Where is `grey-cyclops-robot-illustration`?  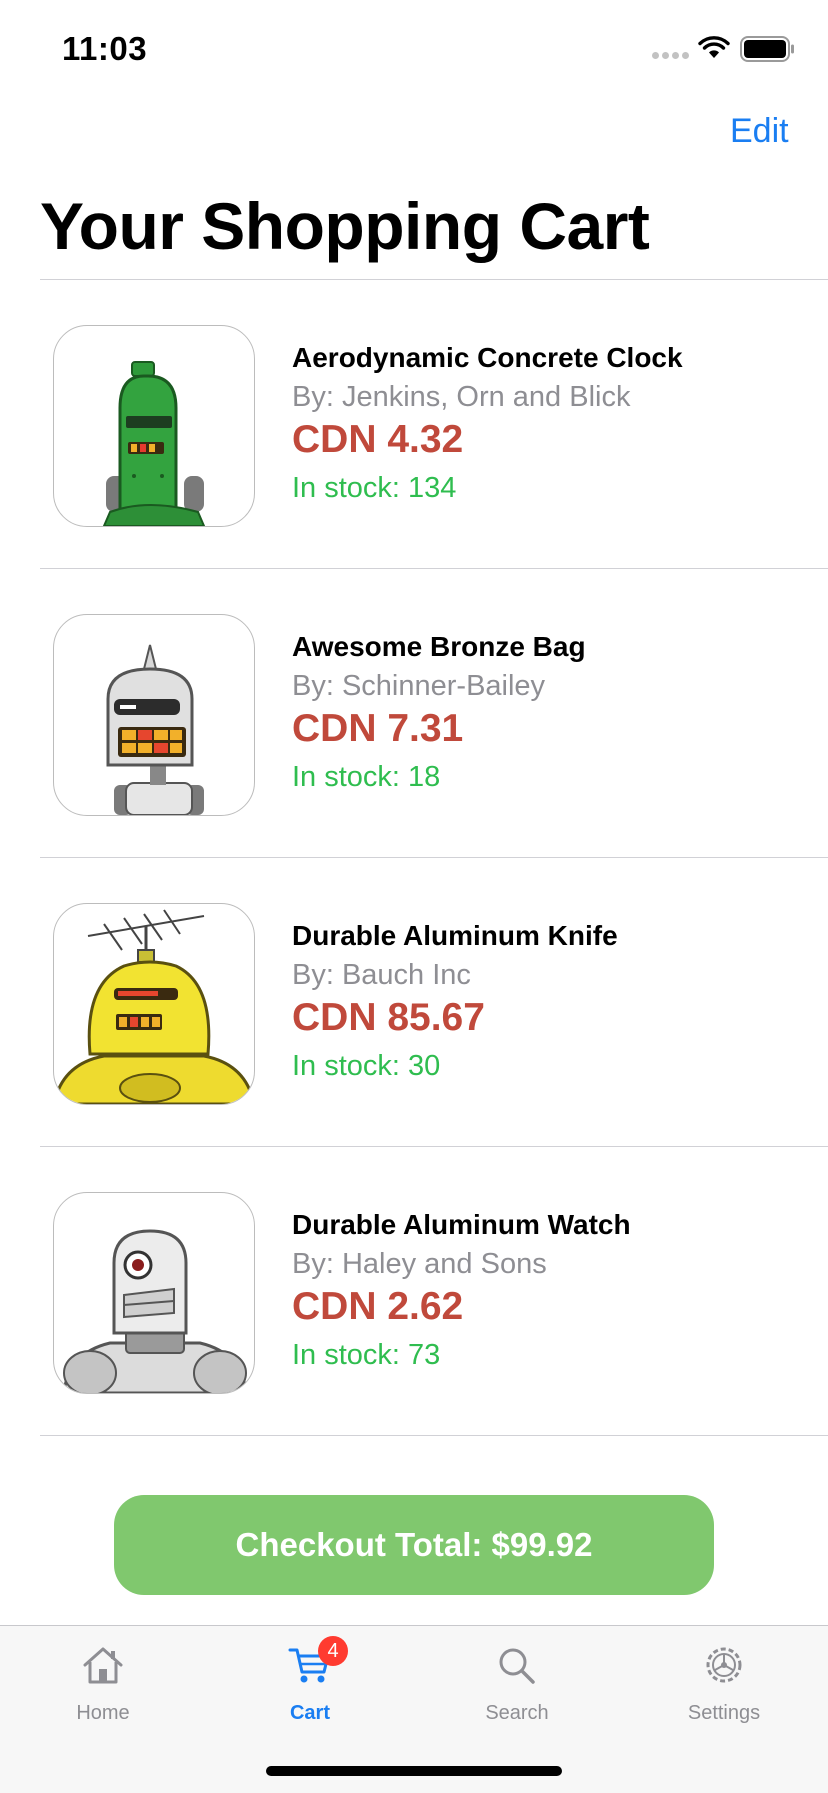
grey-cyclops-robot-illustration is located at coordinates (155, 1311).